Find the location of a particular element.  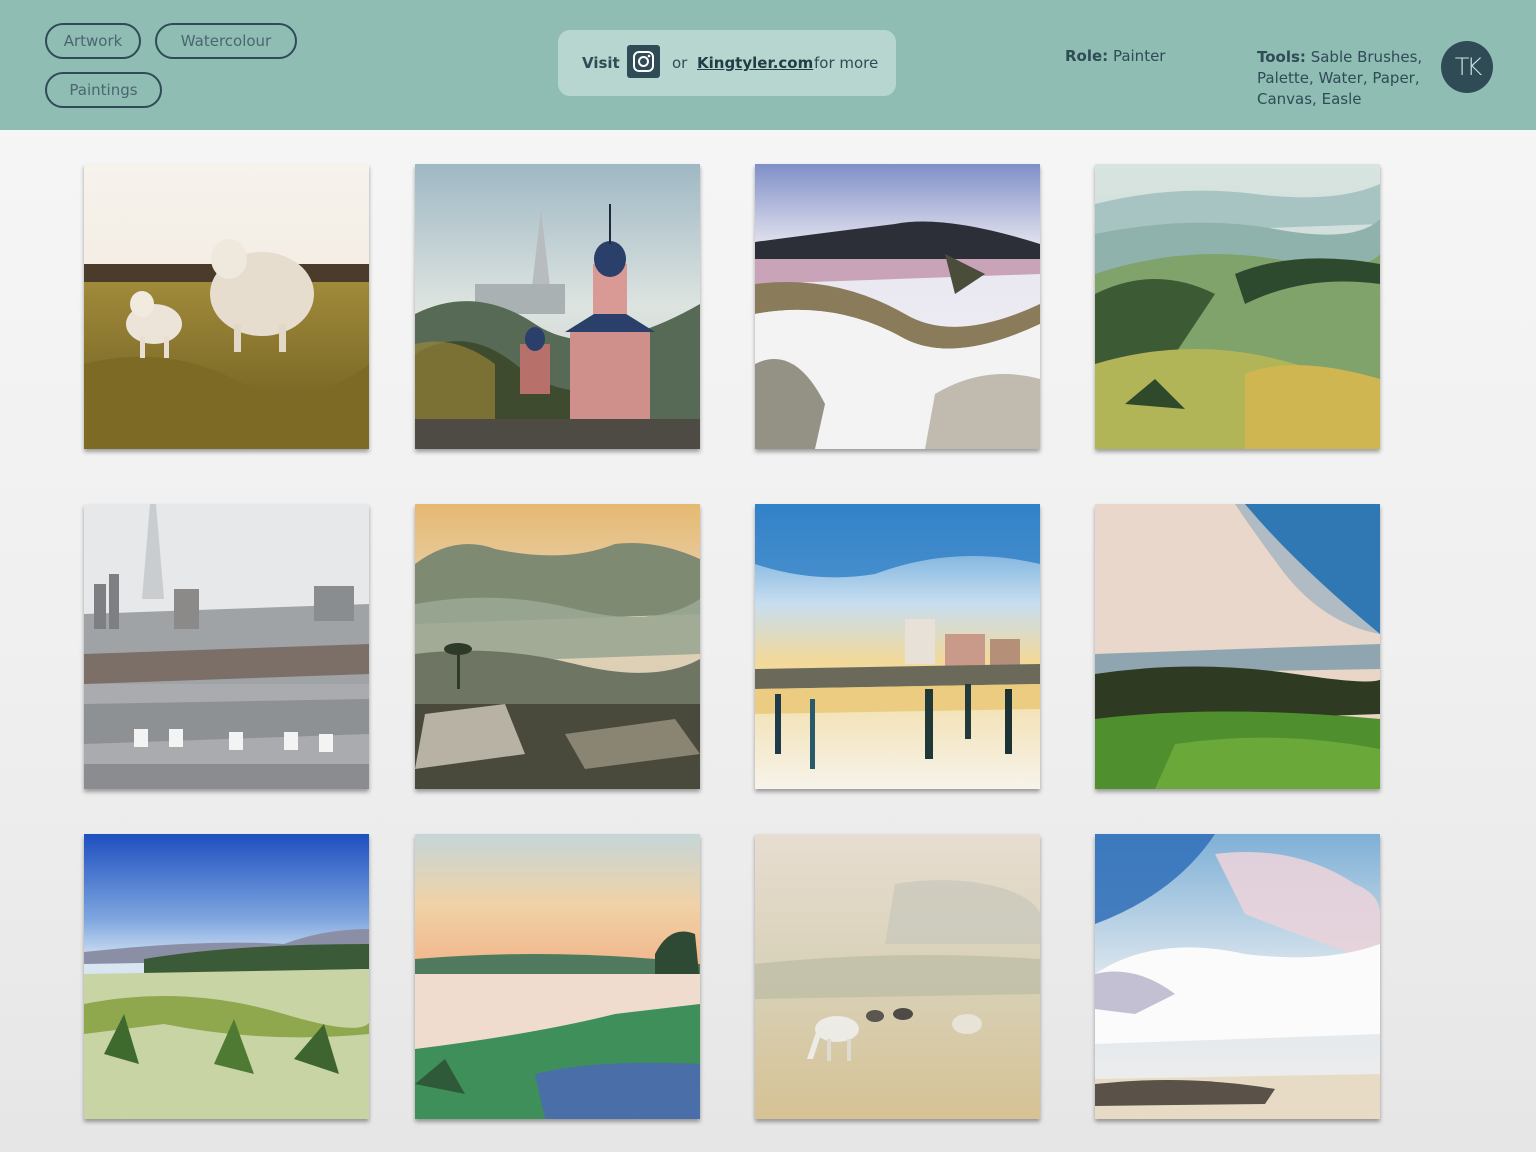

painting-paris-rooftops is located at coordinates (226, 646).